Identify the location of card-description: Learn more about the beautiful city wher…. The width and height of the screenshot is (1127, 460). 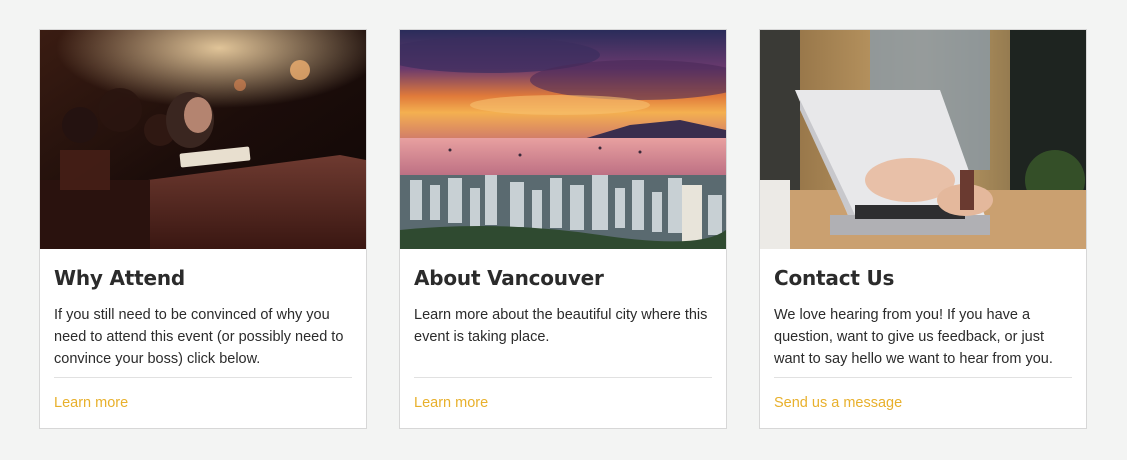
(561, 326).